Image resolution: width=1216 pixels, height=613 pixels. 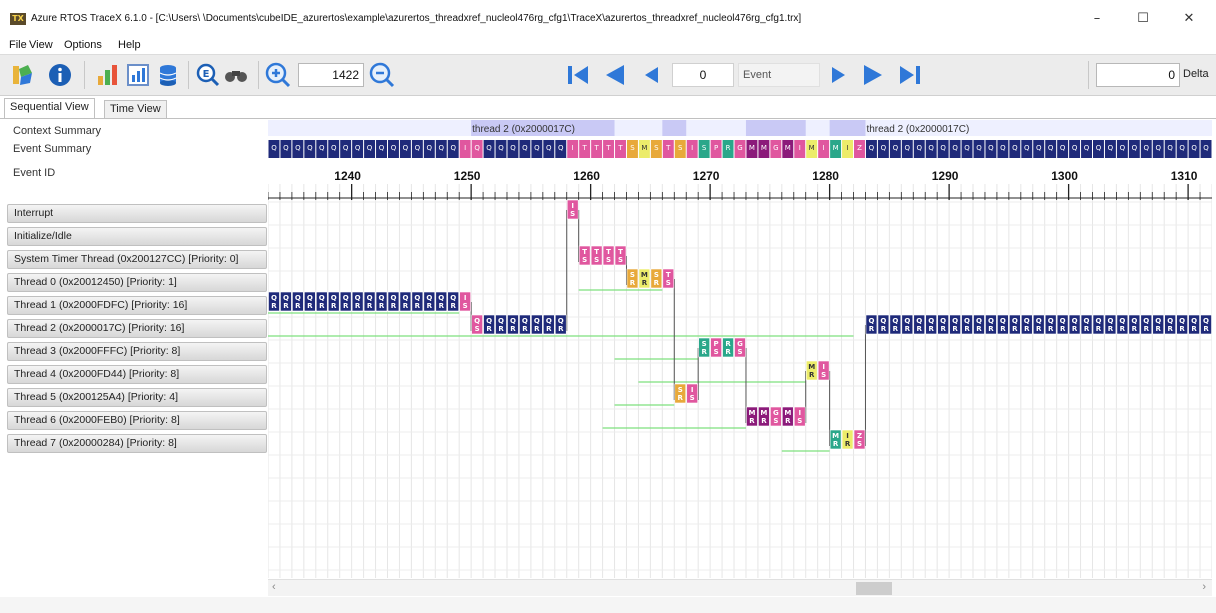 I want to click on previous-page-icon, so click(x=614, y=75).